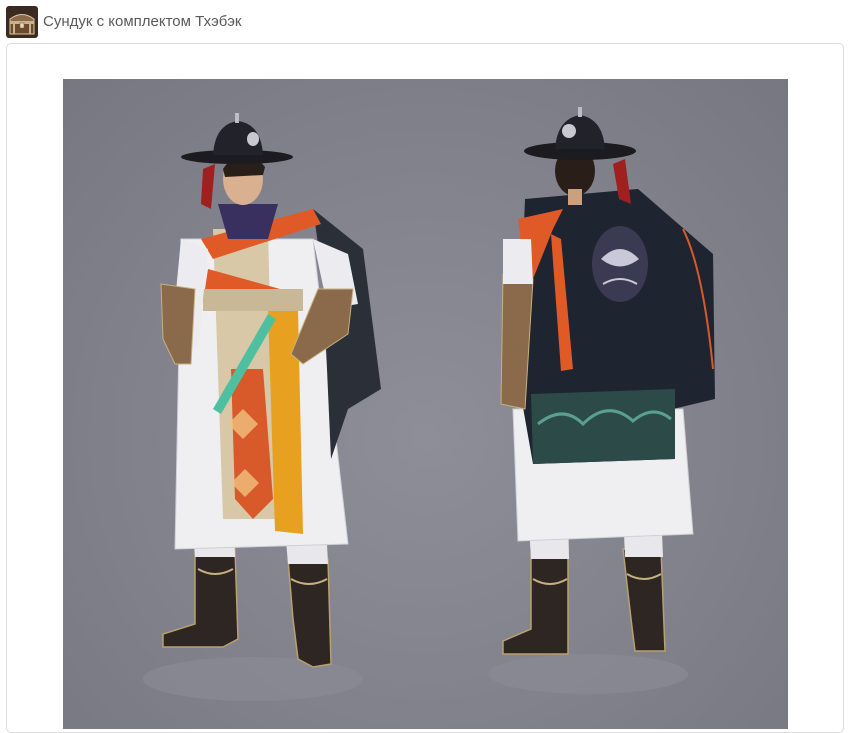  What do you see at coordinates (142, 21) in the screenshot?
I see `item-title: Сундук с комплектом Тхэбэк` at bounding box center [142, 21].